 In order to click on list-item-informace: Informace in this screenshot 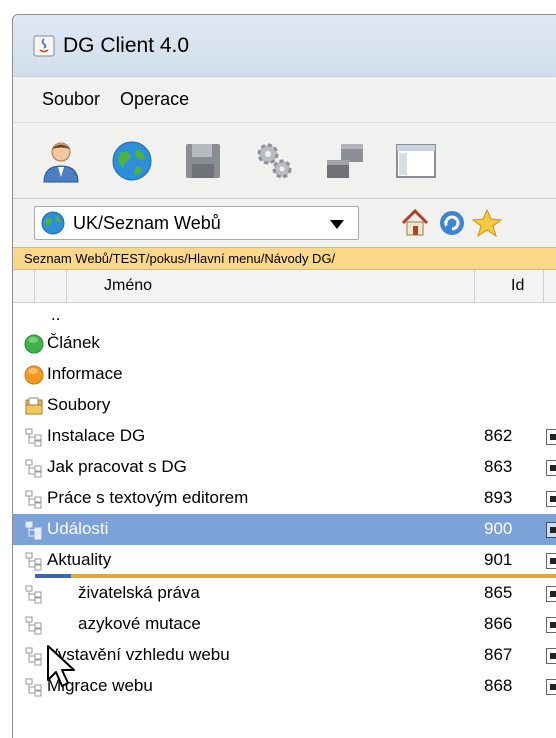, I will do `click(284, 374)`.